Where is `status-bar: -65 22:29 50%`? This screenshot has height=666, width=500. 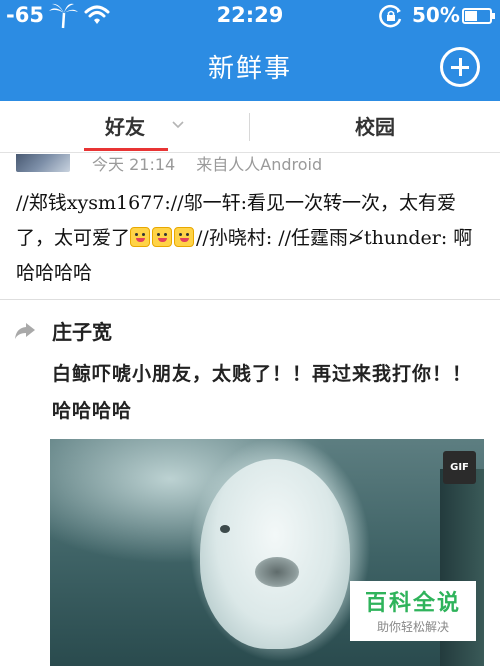
status-bar: -65 22:29 50% is located at coordinates (250, 16).